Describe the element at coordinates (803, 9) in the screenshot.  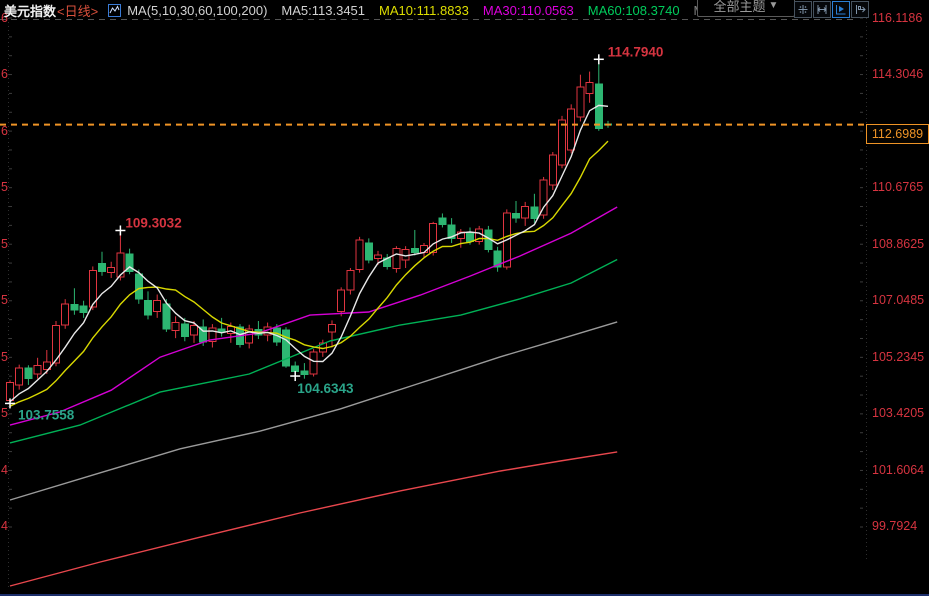
I see `pan-icon` at that location.